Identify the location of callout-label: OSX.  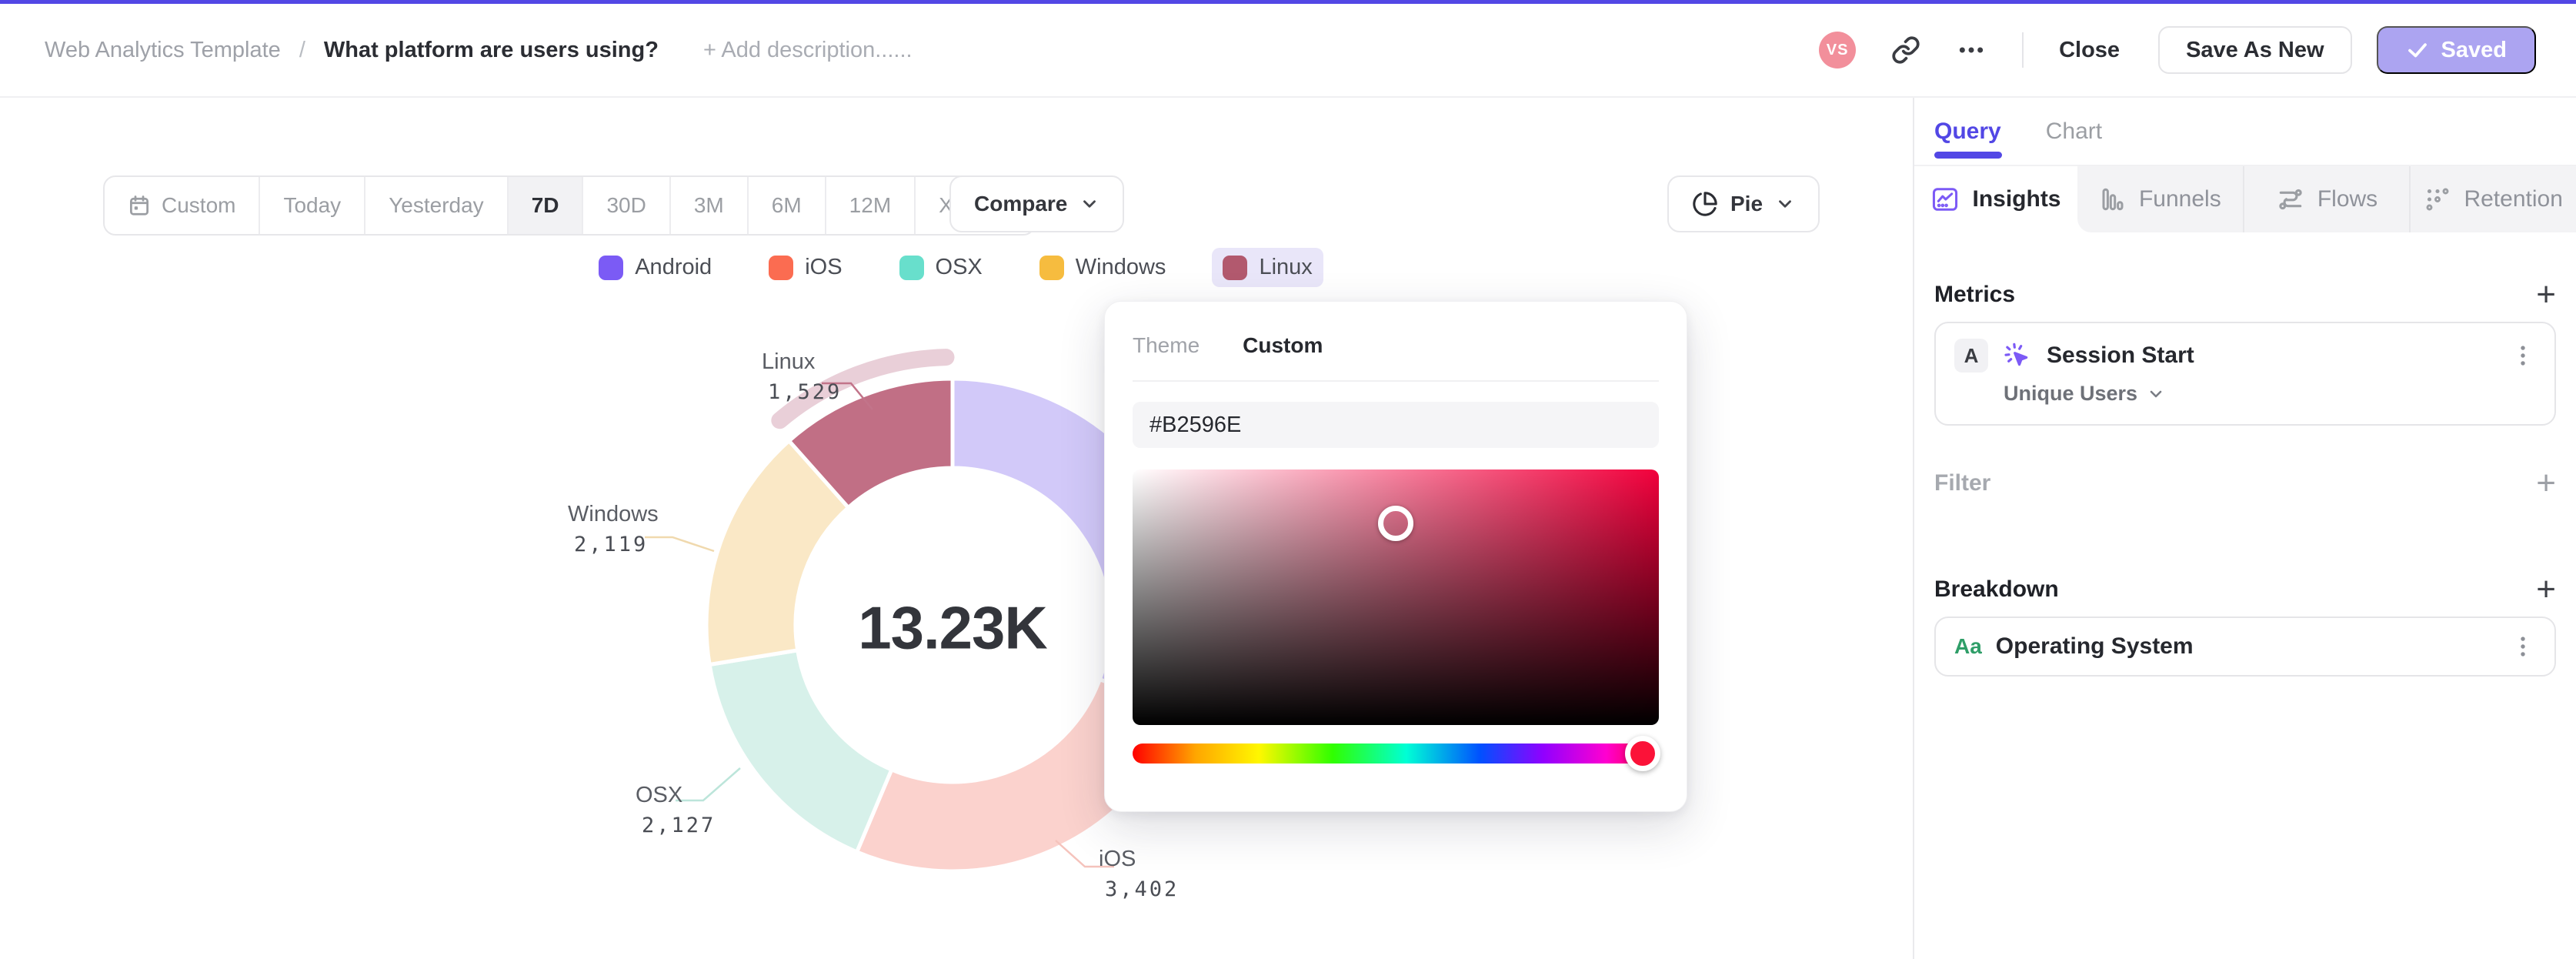
(659, 795).